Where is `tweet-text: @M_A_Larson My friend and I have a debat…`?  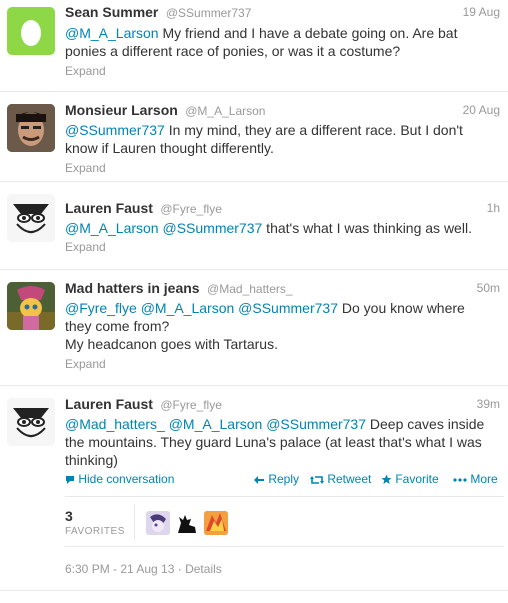
tweet-text: @M_A_Larson My friend and I have a debat… is located at coordinates (279, 42).